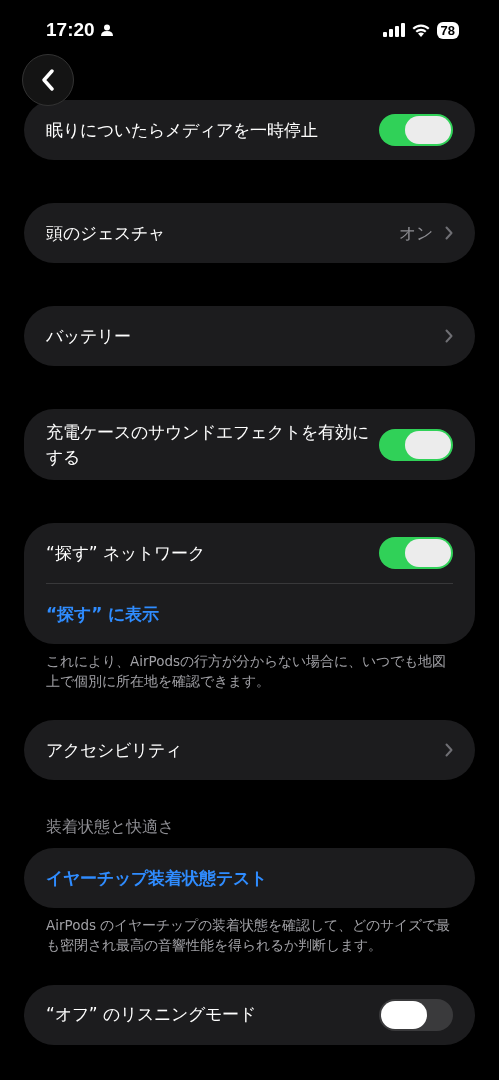 The image size is (499, 1080). Describe the element at coordinates (126, 553) in the screenshot. I see `setting-label: “探す” ネットワーク` at that location.